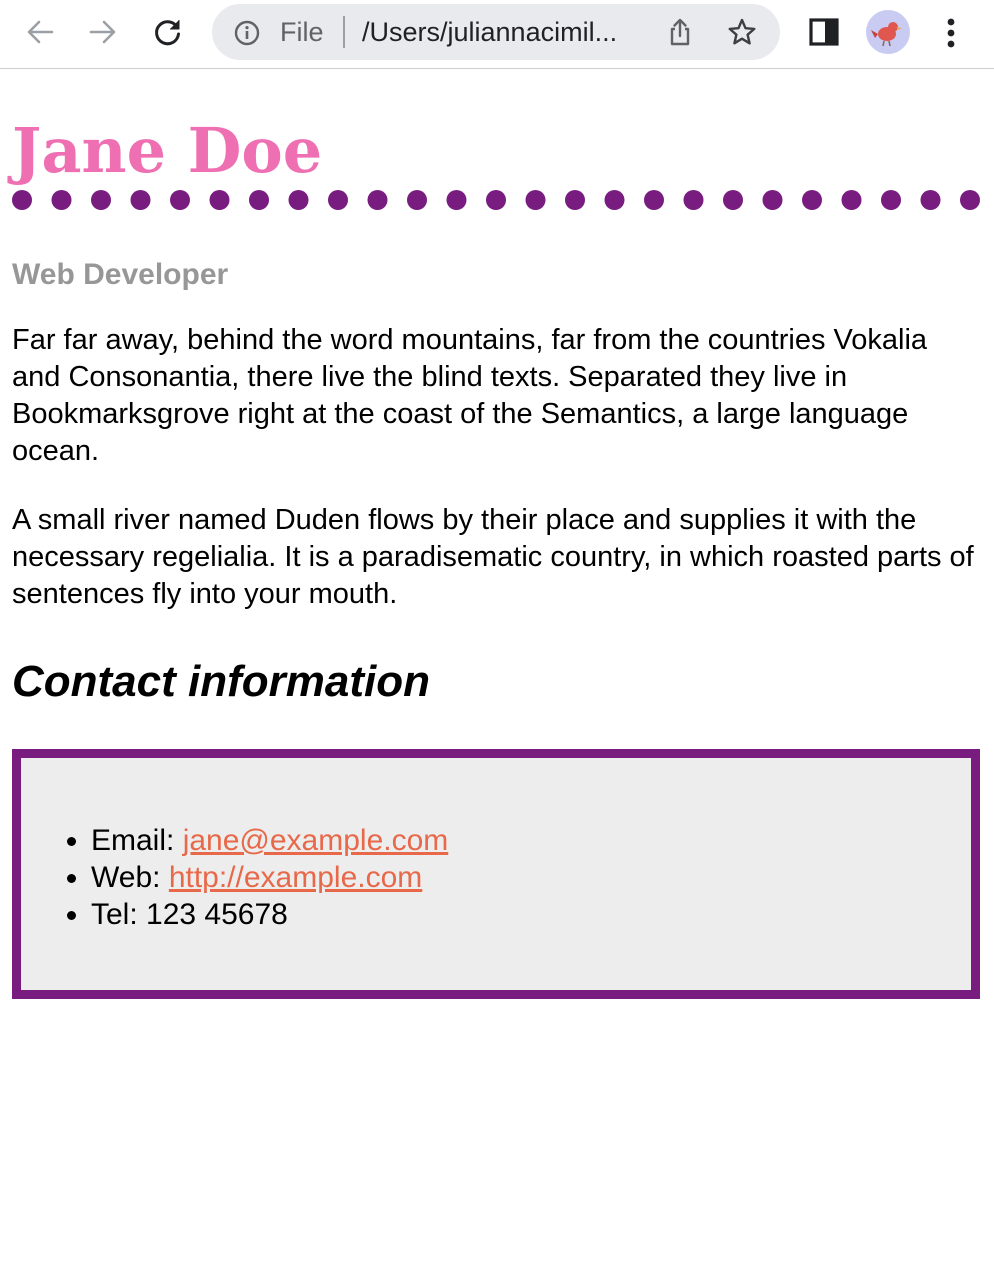  I want to click on email-link: jane@example.com, so click(316, 840).